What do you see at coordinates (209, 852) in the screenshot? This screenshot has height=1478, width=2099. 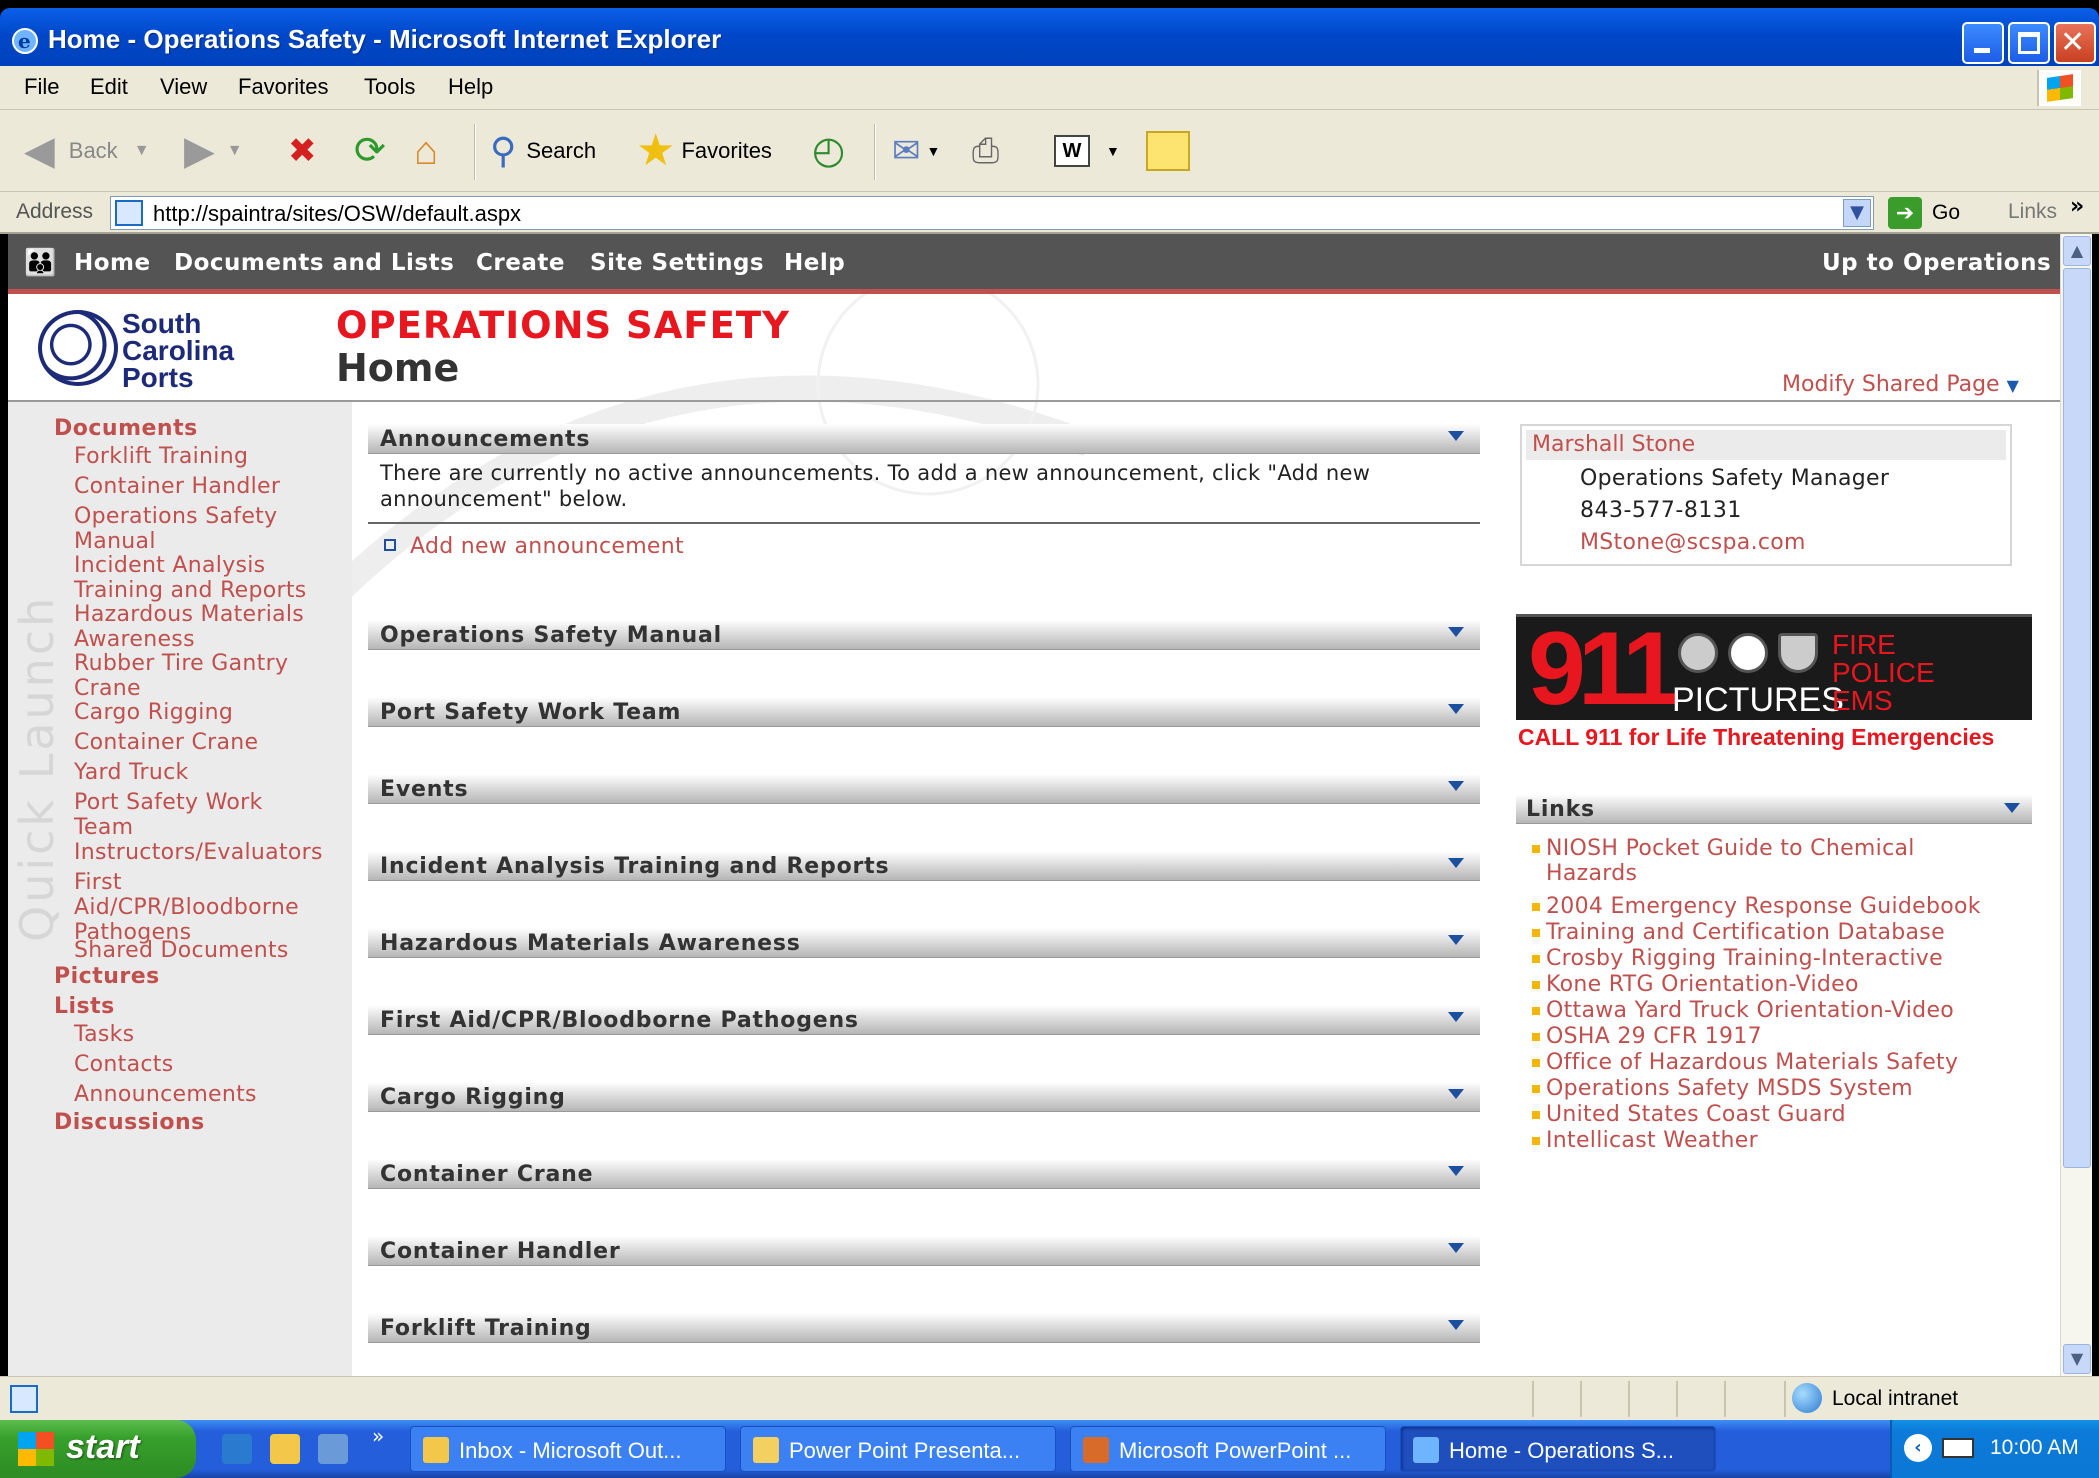 I see `ql-doc-item: Instructors/Evaluators` at bounding box center [209, 852].